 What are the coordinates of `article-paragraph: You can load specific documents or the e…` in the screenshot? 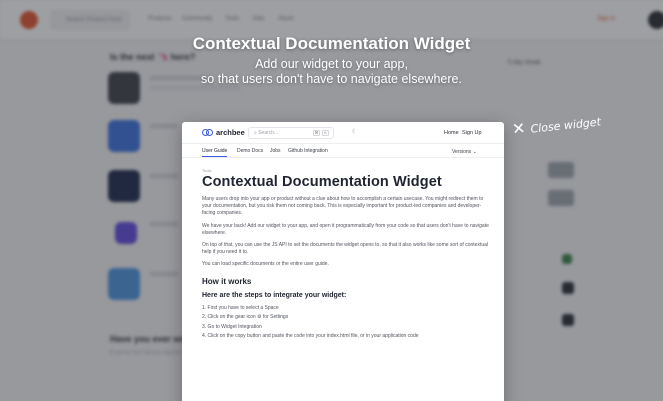 It's located at (265, 264).